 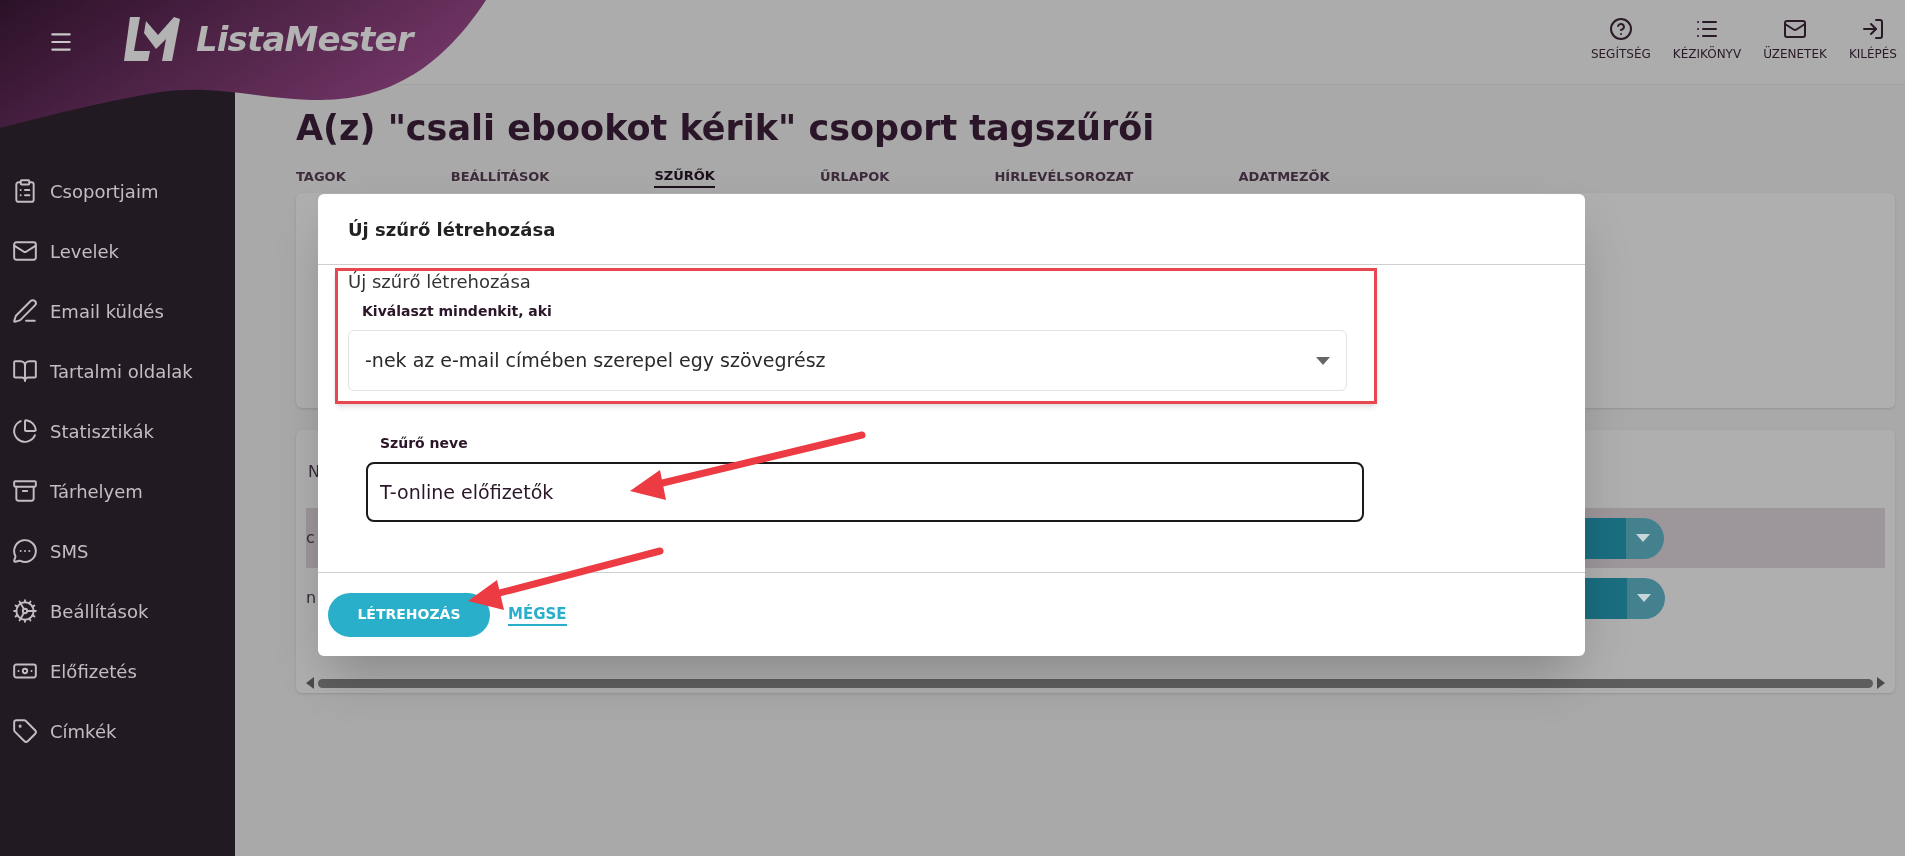 What do you see at coordinates (440, 282) in the screenshot?
I see `section-label: Új szűrő létrehozása` at bounding box center [440, 282].